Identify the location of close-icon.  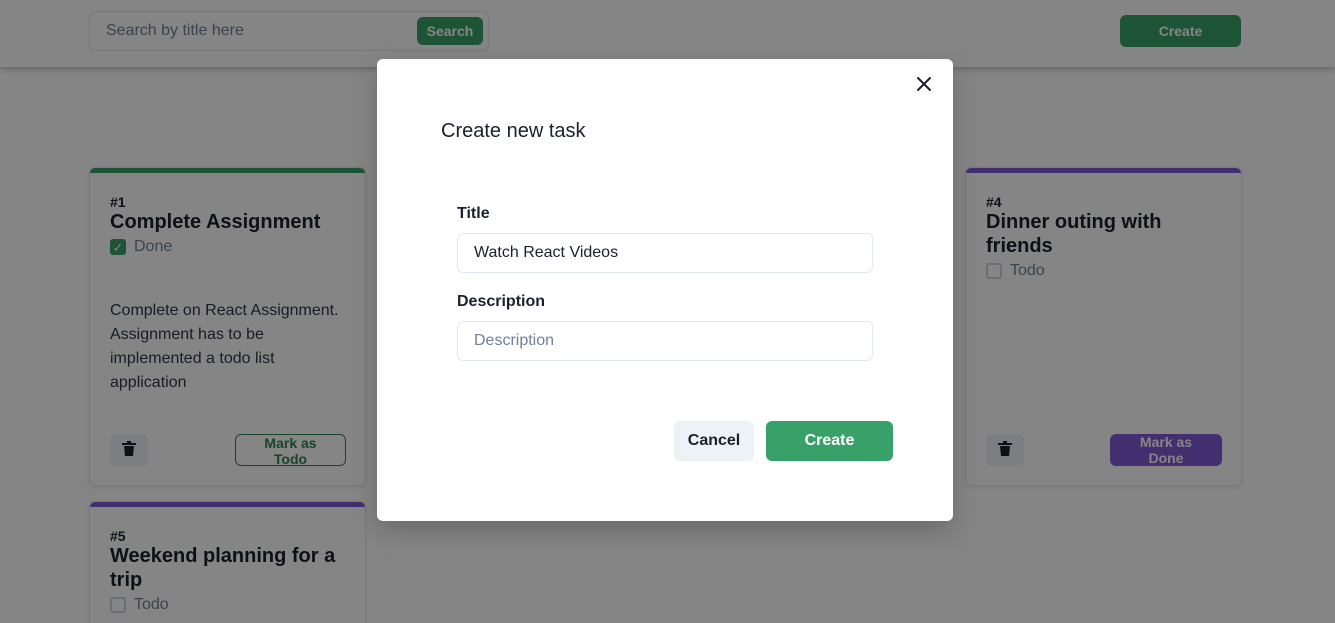
(924, 85).